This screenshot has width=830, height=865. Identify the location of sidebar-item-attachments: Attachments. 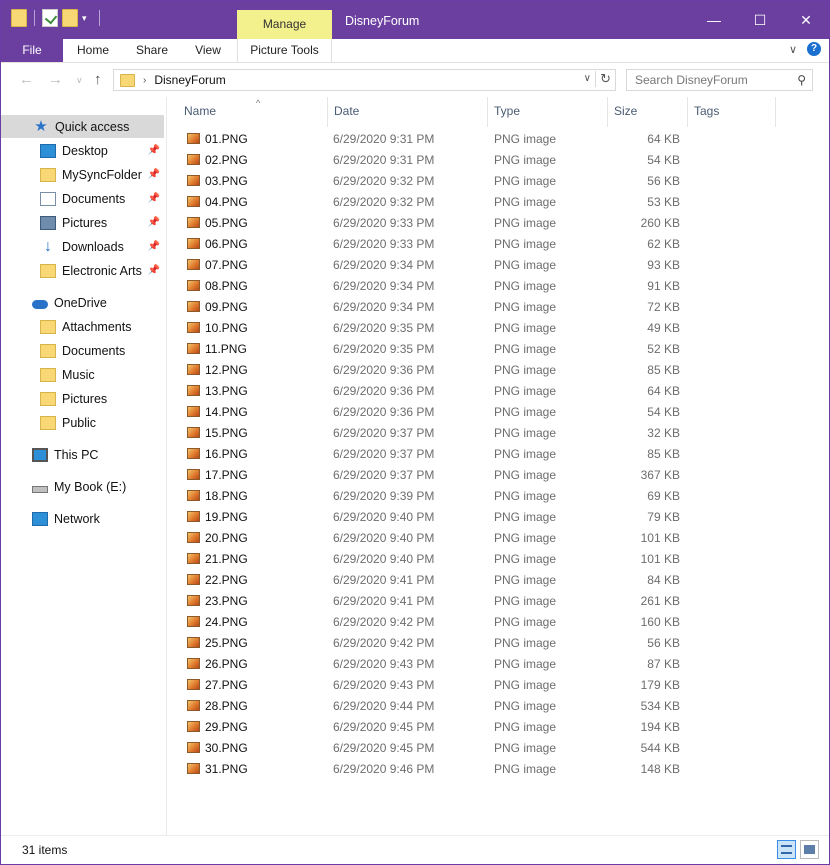
(82, 326).